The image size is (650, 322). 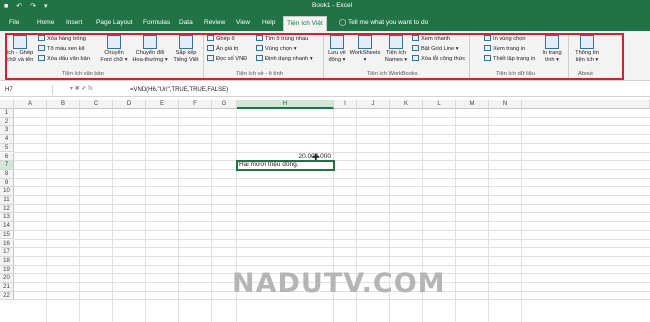 I want to click on row-header-18: 18, so click(x=7, y=261).